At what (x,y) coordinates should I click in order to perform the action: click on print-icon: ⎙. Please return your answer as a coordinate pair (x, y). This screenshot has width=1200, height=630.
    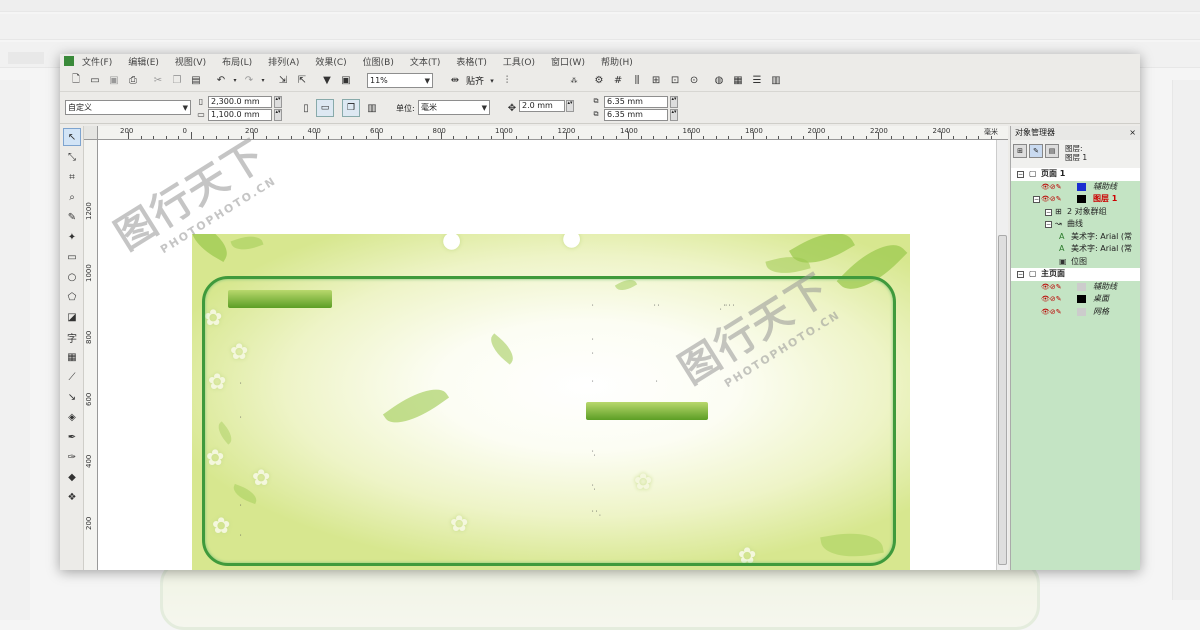
    Looking at the image, I should click on (133, 81).